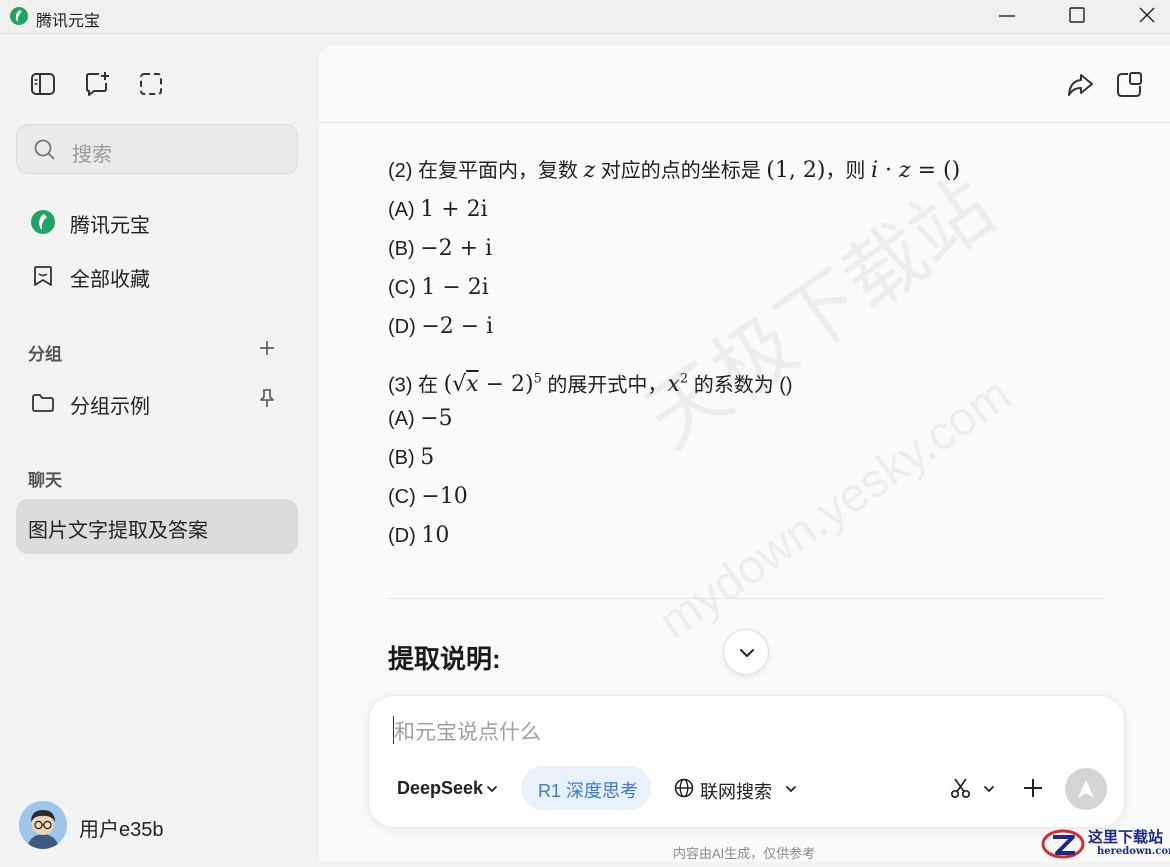  What do you see at coordinates (455, 287) in the screenshot?
I see `option-math: 1 − 2i` at bounding box center [455, 287].